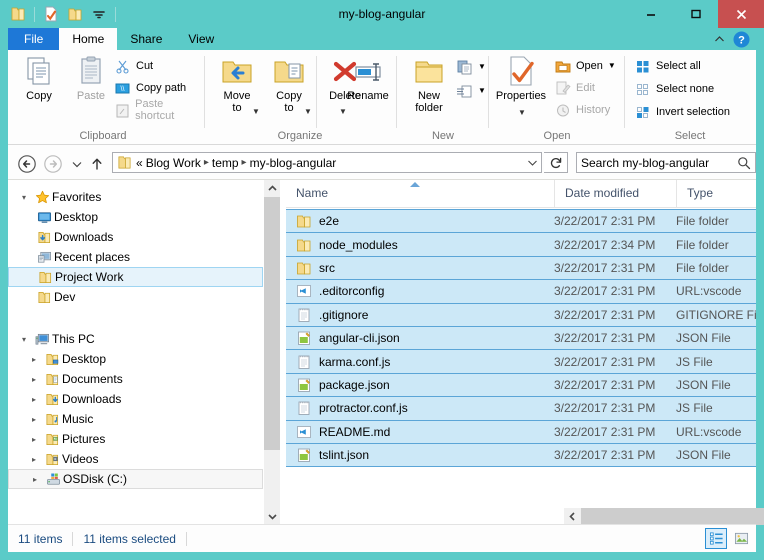 Image resolution: width=764 pixels, height=560 pixels. What do you see at coordinates (532, 162) in the screenshot?
I see `address-dropdown-icon` at bounding box center [532, 162].